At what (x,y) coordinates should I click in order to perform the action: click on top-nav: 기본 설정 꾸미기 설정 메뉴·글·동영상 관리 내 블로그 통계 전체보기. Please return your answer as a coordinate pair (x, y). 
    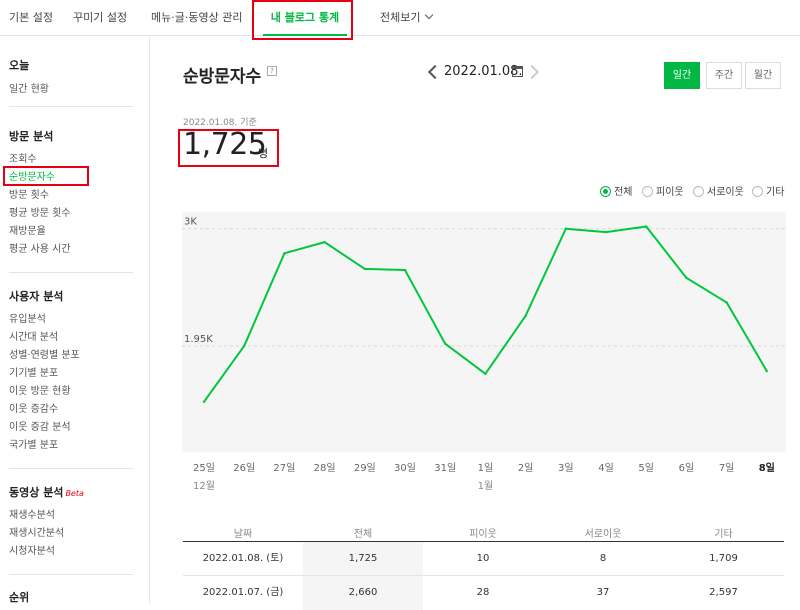
    Looking at the image, I should click on (400, 18).